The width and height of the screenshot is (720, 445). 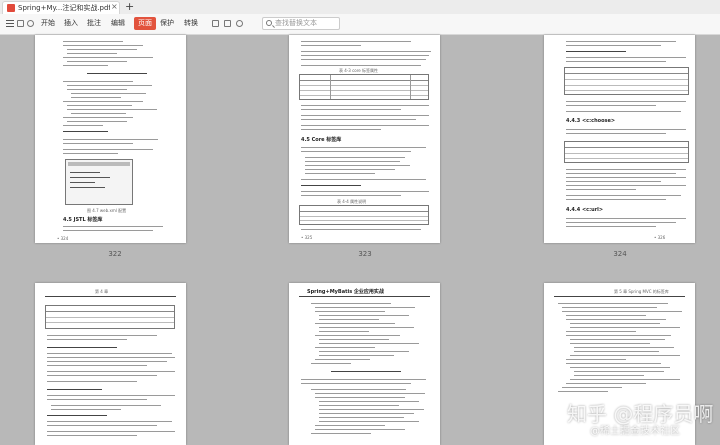 What do you see at coordinates (364, 87) in the screenshot?
I see `properties-table` at bounding box center [364, 87].